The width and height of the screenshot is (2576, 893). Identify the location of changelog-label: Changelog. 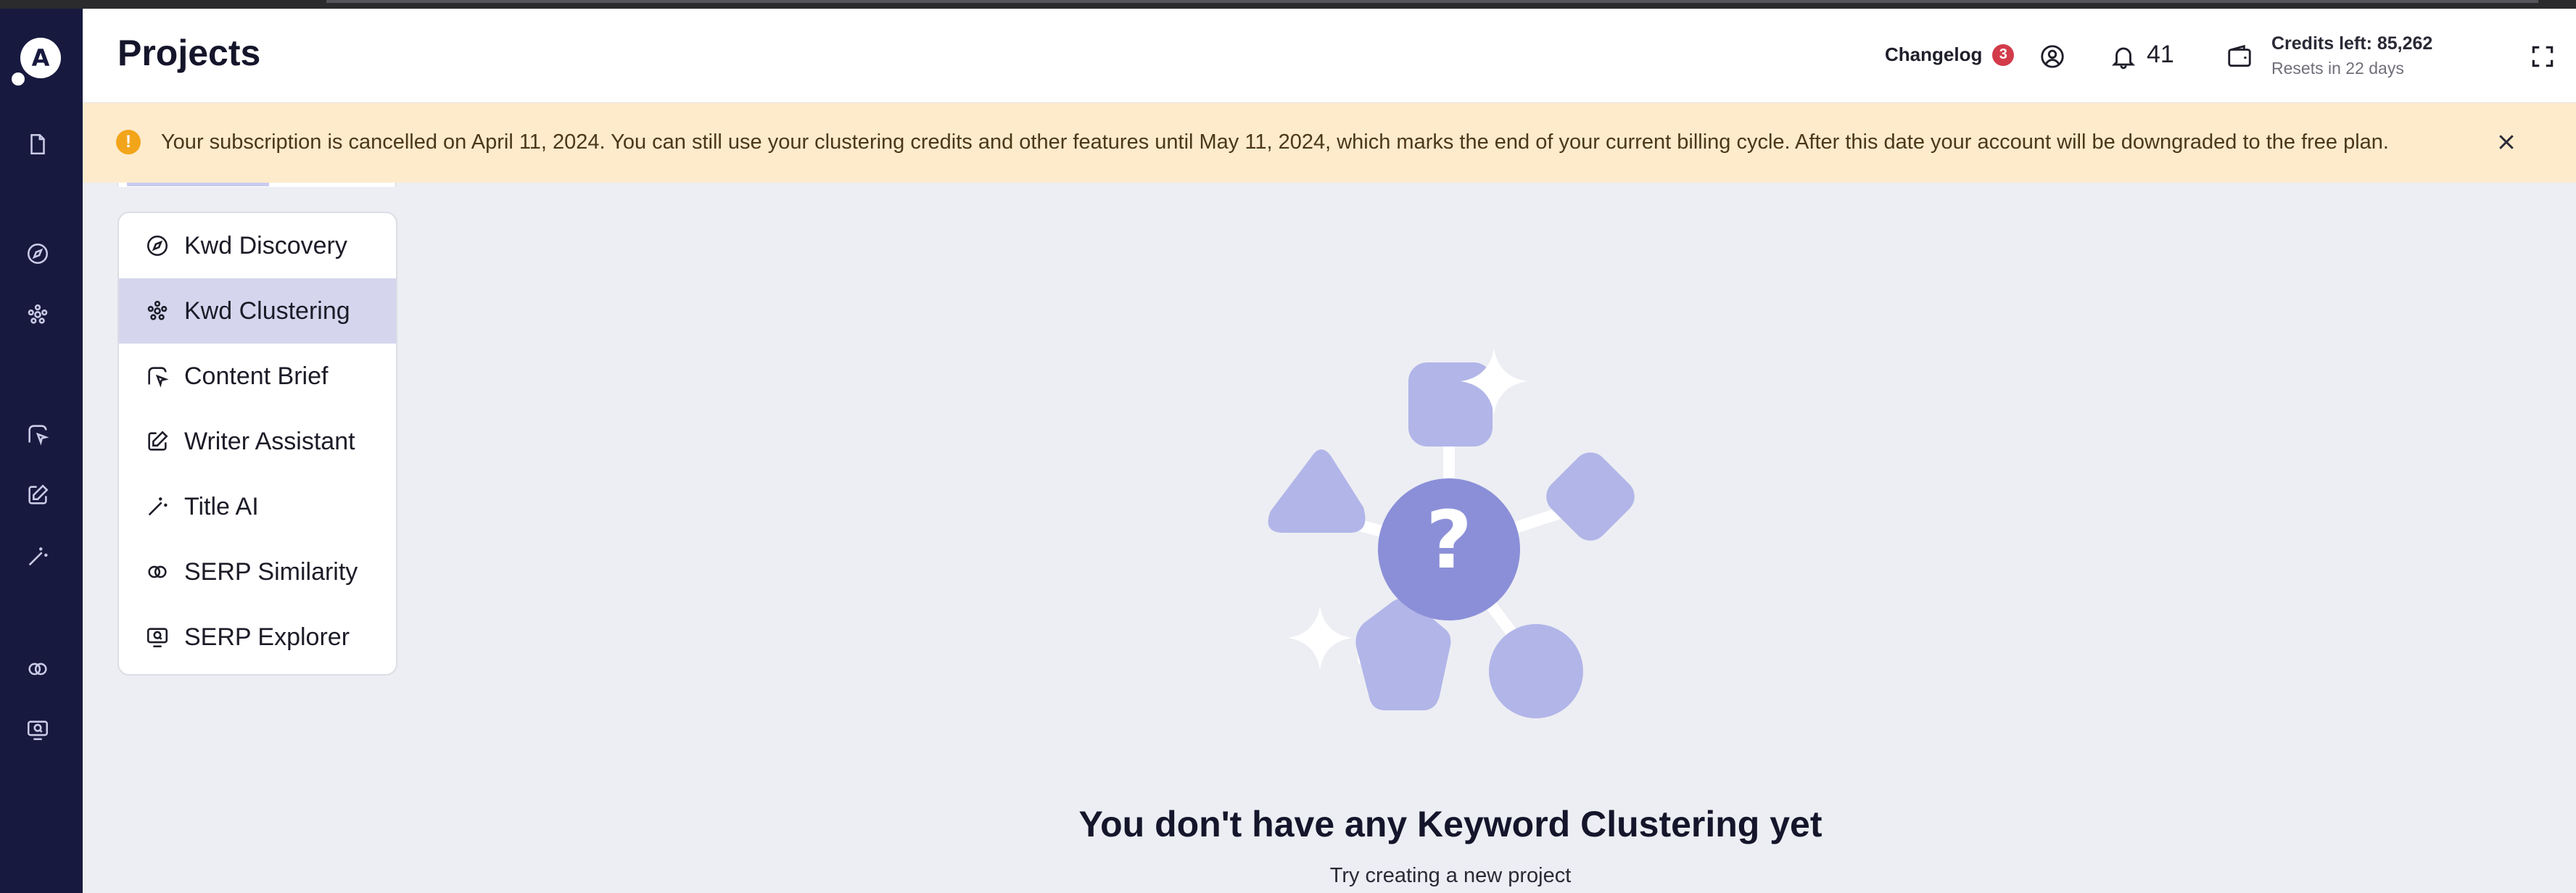
(1934, 54).